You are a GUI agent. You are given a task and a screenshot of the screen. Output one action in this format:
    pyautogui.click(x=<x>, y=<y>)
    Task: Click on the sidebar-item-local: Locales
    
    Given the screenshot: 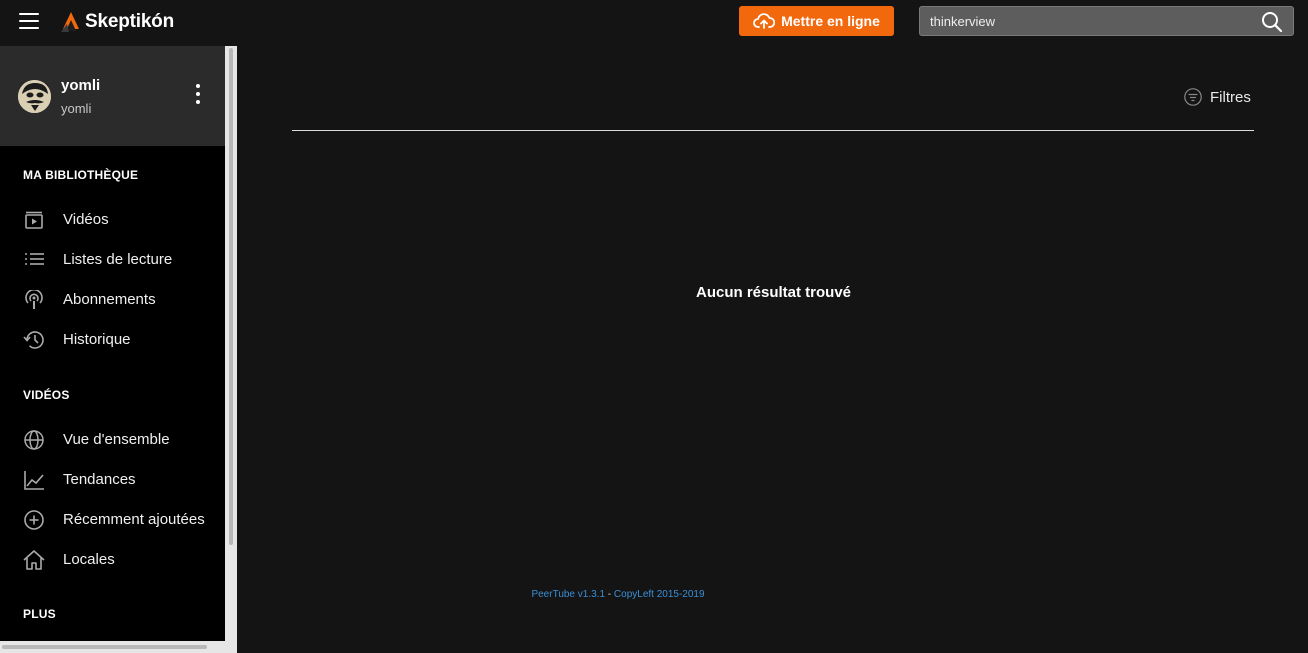 What is the action you would take?
    pyautogui.click(x=112, y=560)
    